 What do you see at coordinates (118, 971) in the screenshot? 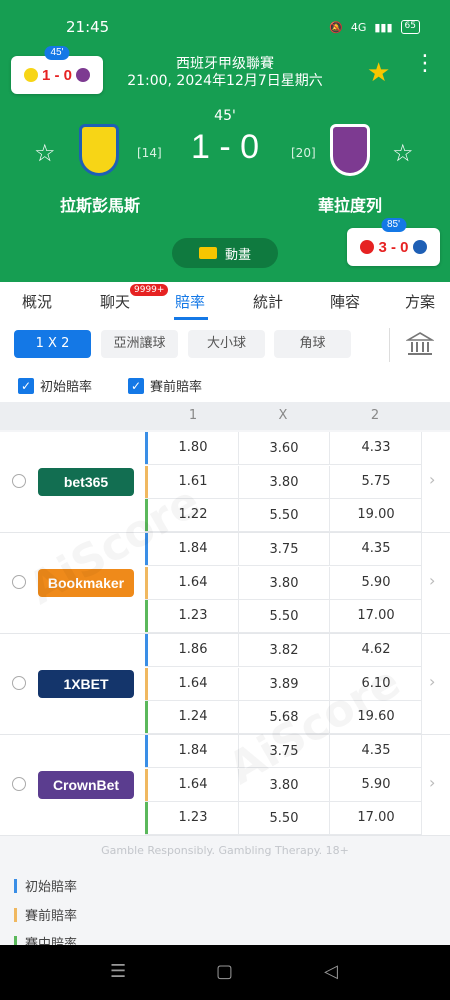
I see `recent-apps-icon: ☰` at bounding box center [118, 971].